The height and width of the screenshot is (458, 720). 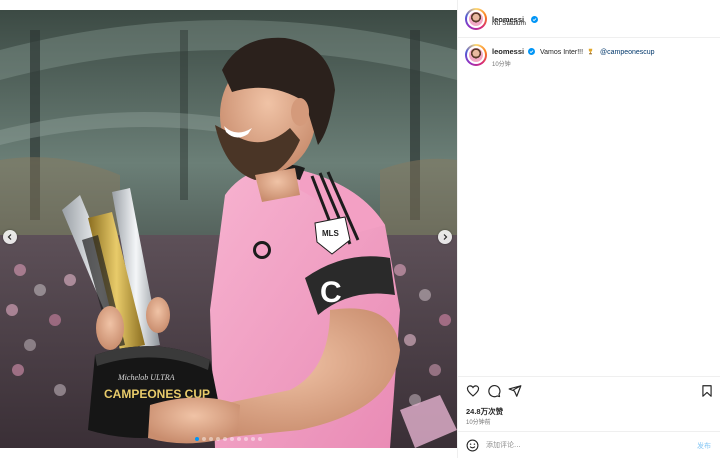 What do you see at coordinates (501, 65) in the screenshot?
I see `caption-time: 10分钟` at bounding box center [501, 65].